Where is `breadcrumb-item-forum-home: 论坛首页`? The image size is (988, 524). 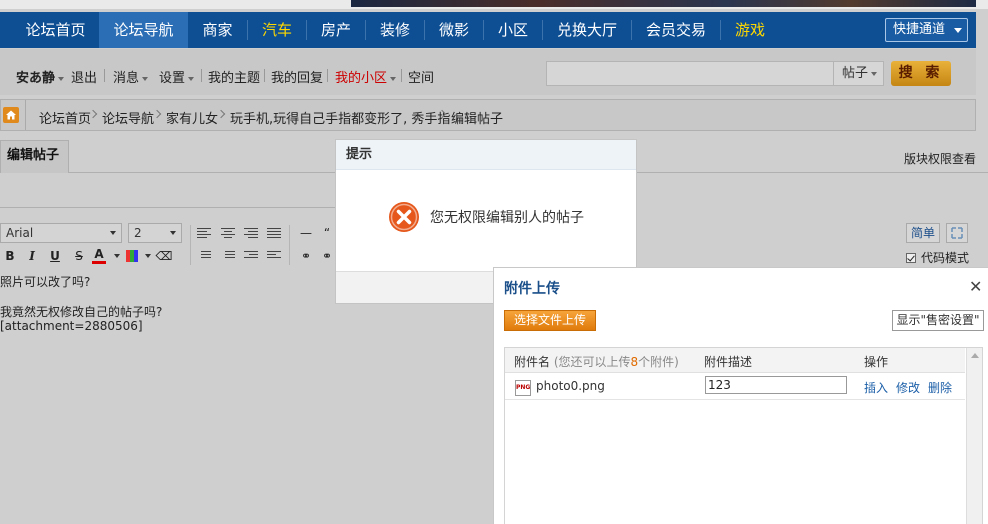 breadcrumb-item-forum-home: 论坛首页 is located at coordinates (65, 117).